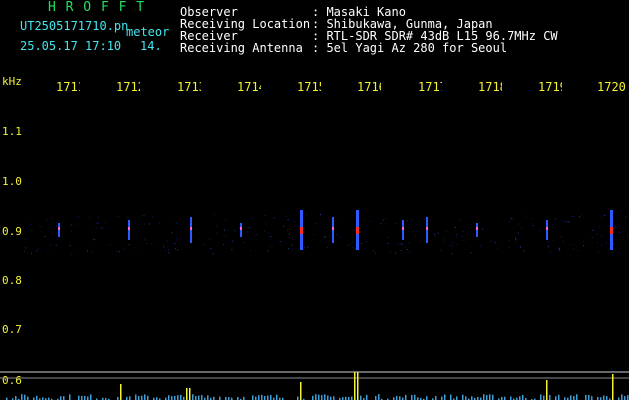  I want to click on file-name: UT2505171710.pn, so click(74, 26).